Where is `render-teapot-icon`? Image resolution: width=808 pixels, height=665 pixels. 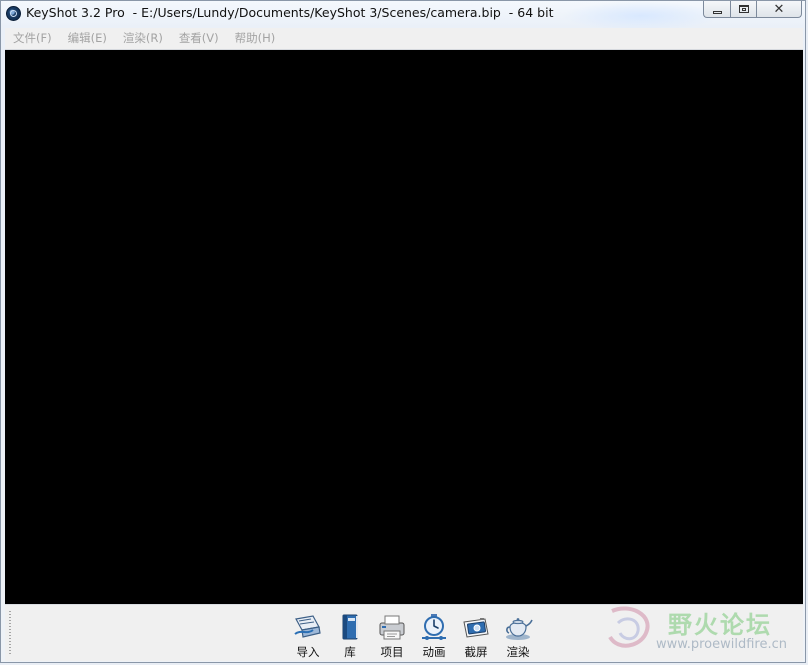 render-teapot-icon is located at coordinates (519, 629).